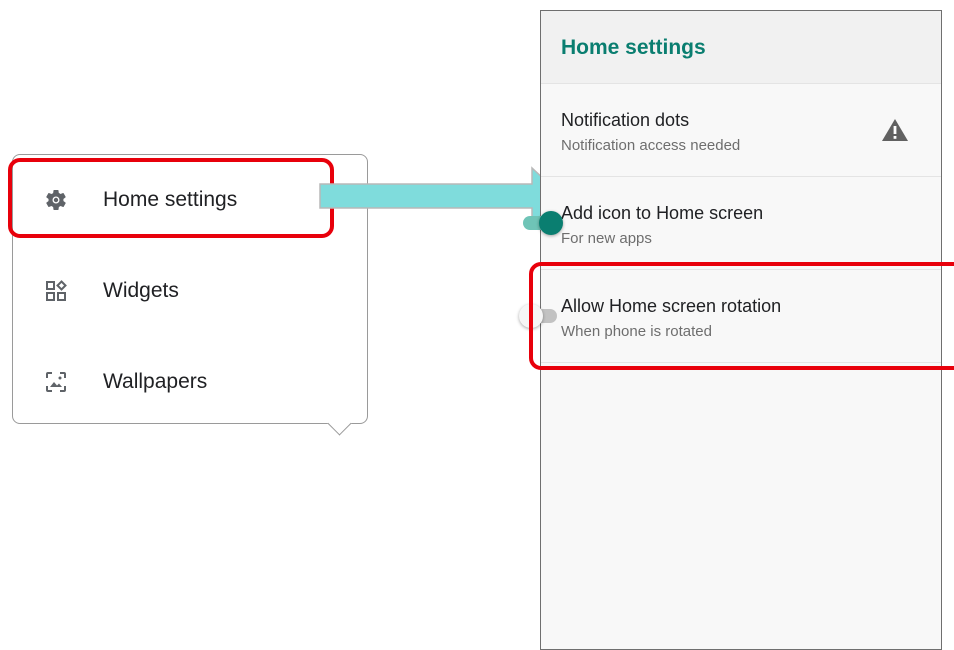 This screenshot has height=650, width=954. I want to click on setting-title: Notification dots, so click(625, 120).